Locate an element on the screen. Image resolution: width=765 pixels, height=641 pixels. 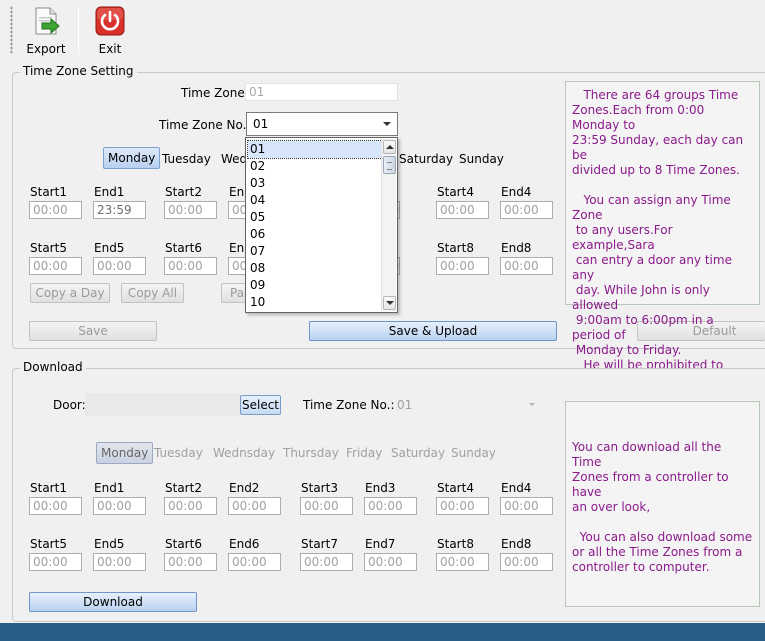
download-tab-monday: Monday is located at coordinates (125, 453).